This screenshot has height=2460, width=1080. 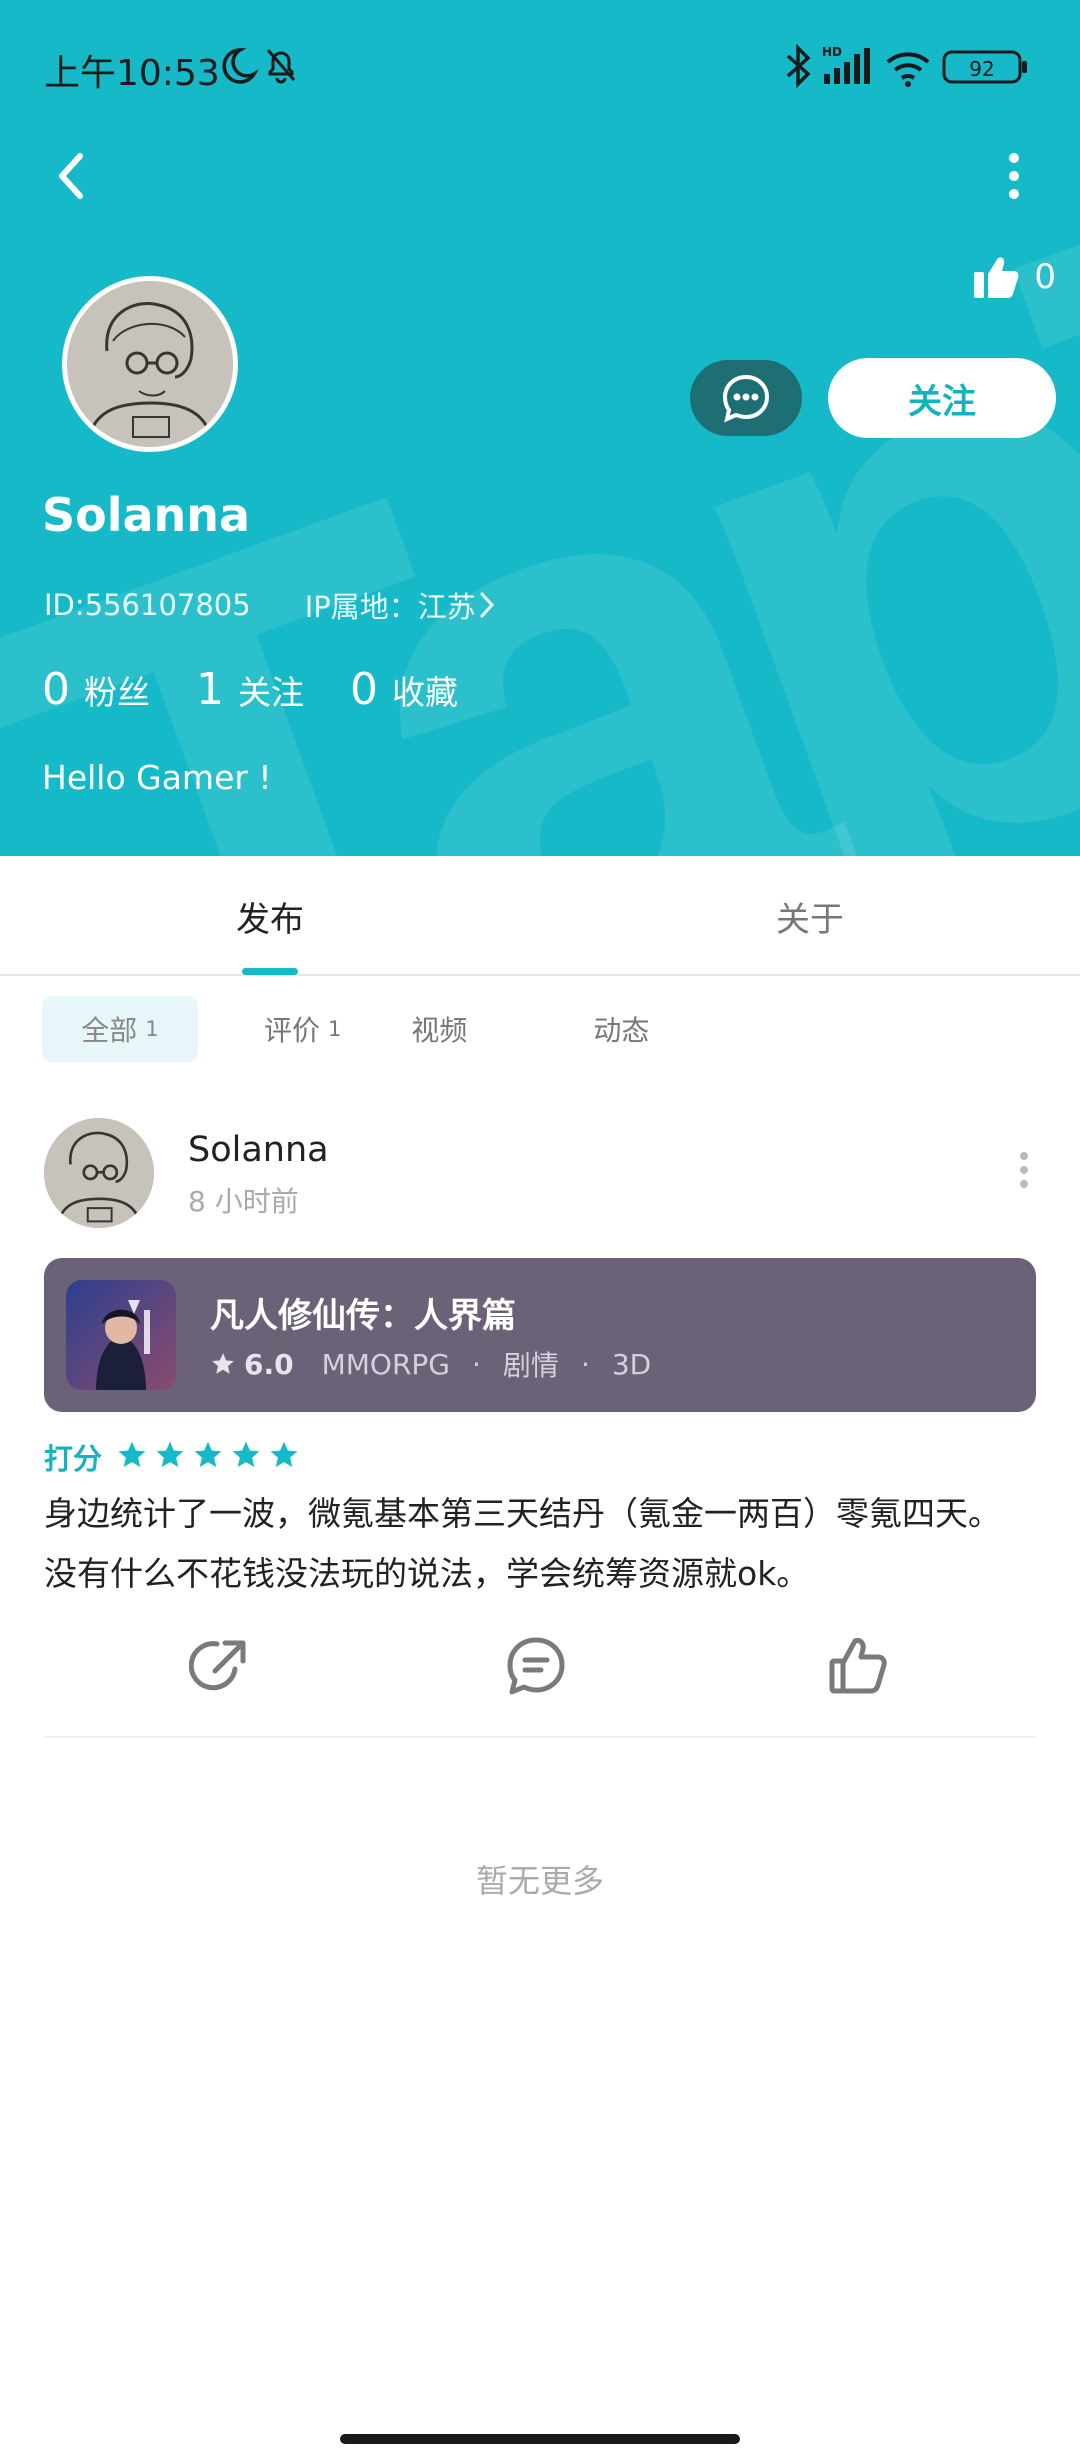 I want to click on likes-count: 0, so click(x=1045, y=277).